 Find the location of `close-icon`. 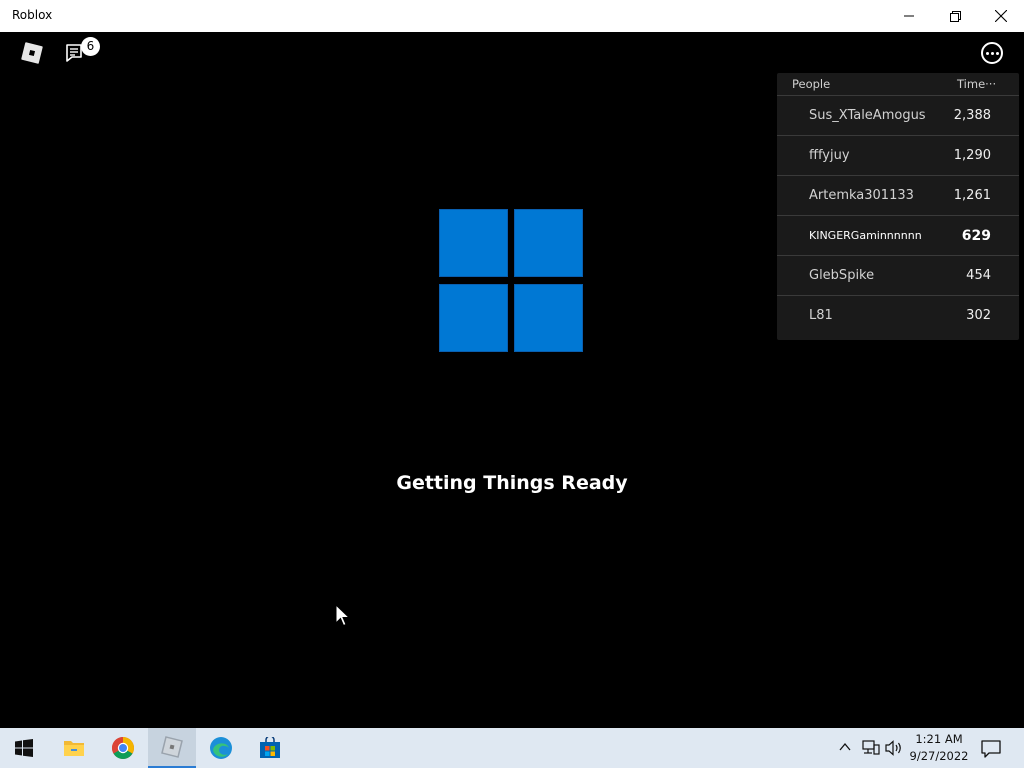

close-icon is located at coordinates (1001, 16).